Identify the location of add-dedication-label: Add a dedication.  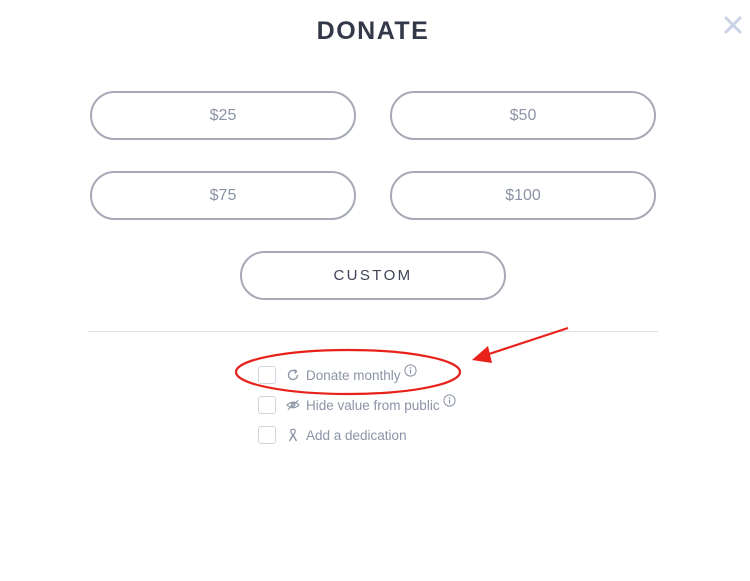
(356, 435).